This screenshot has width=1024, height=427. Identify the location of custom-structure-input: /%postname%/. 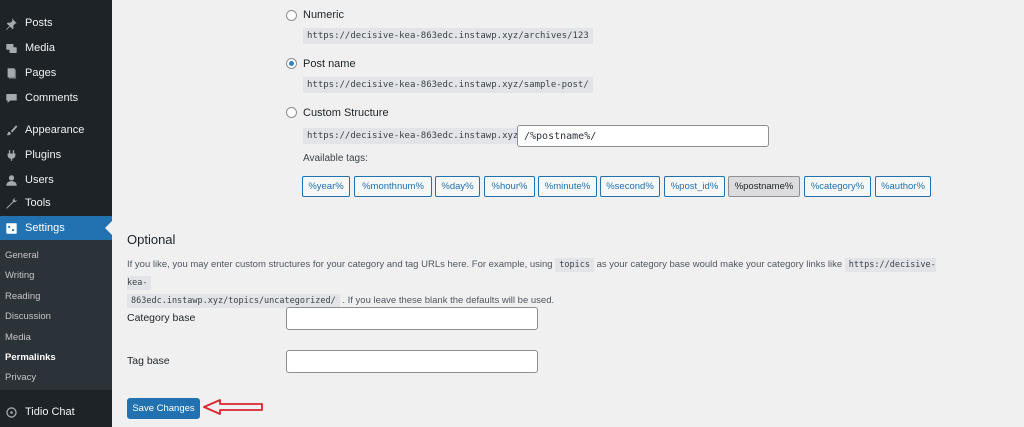
(643, 136).